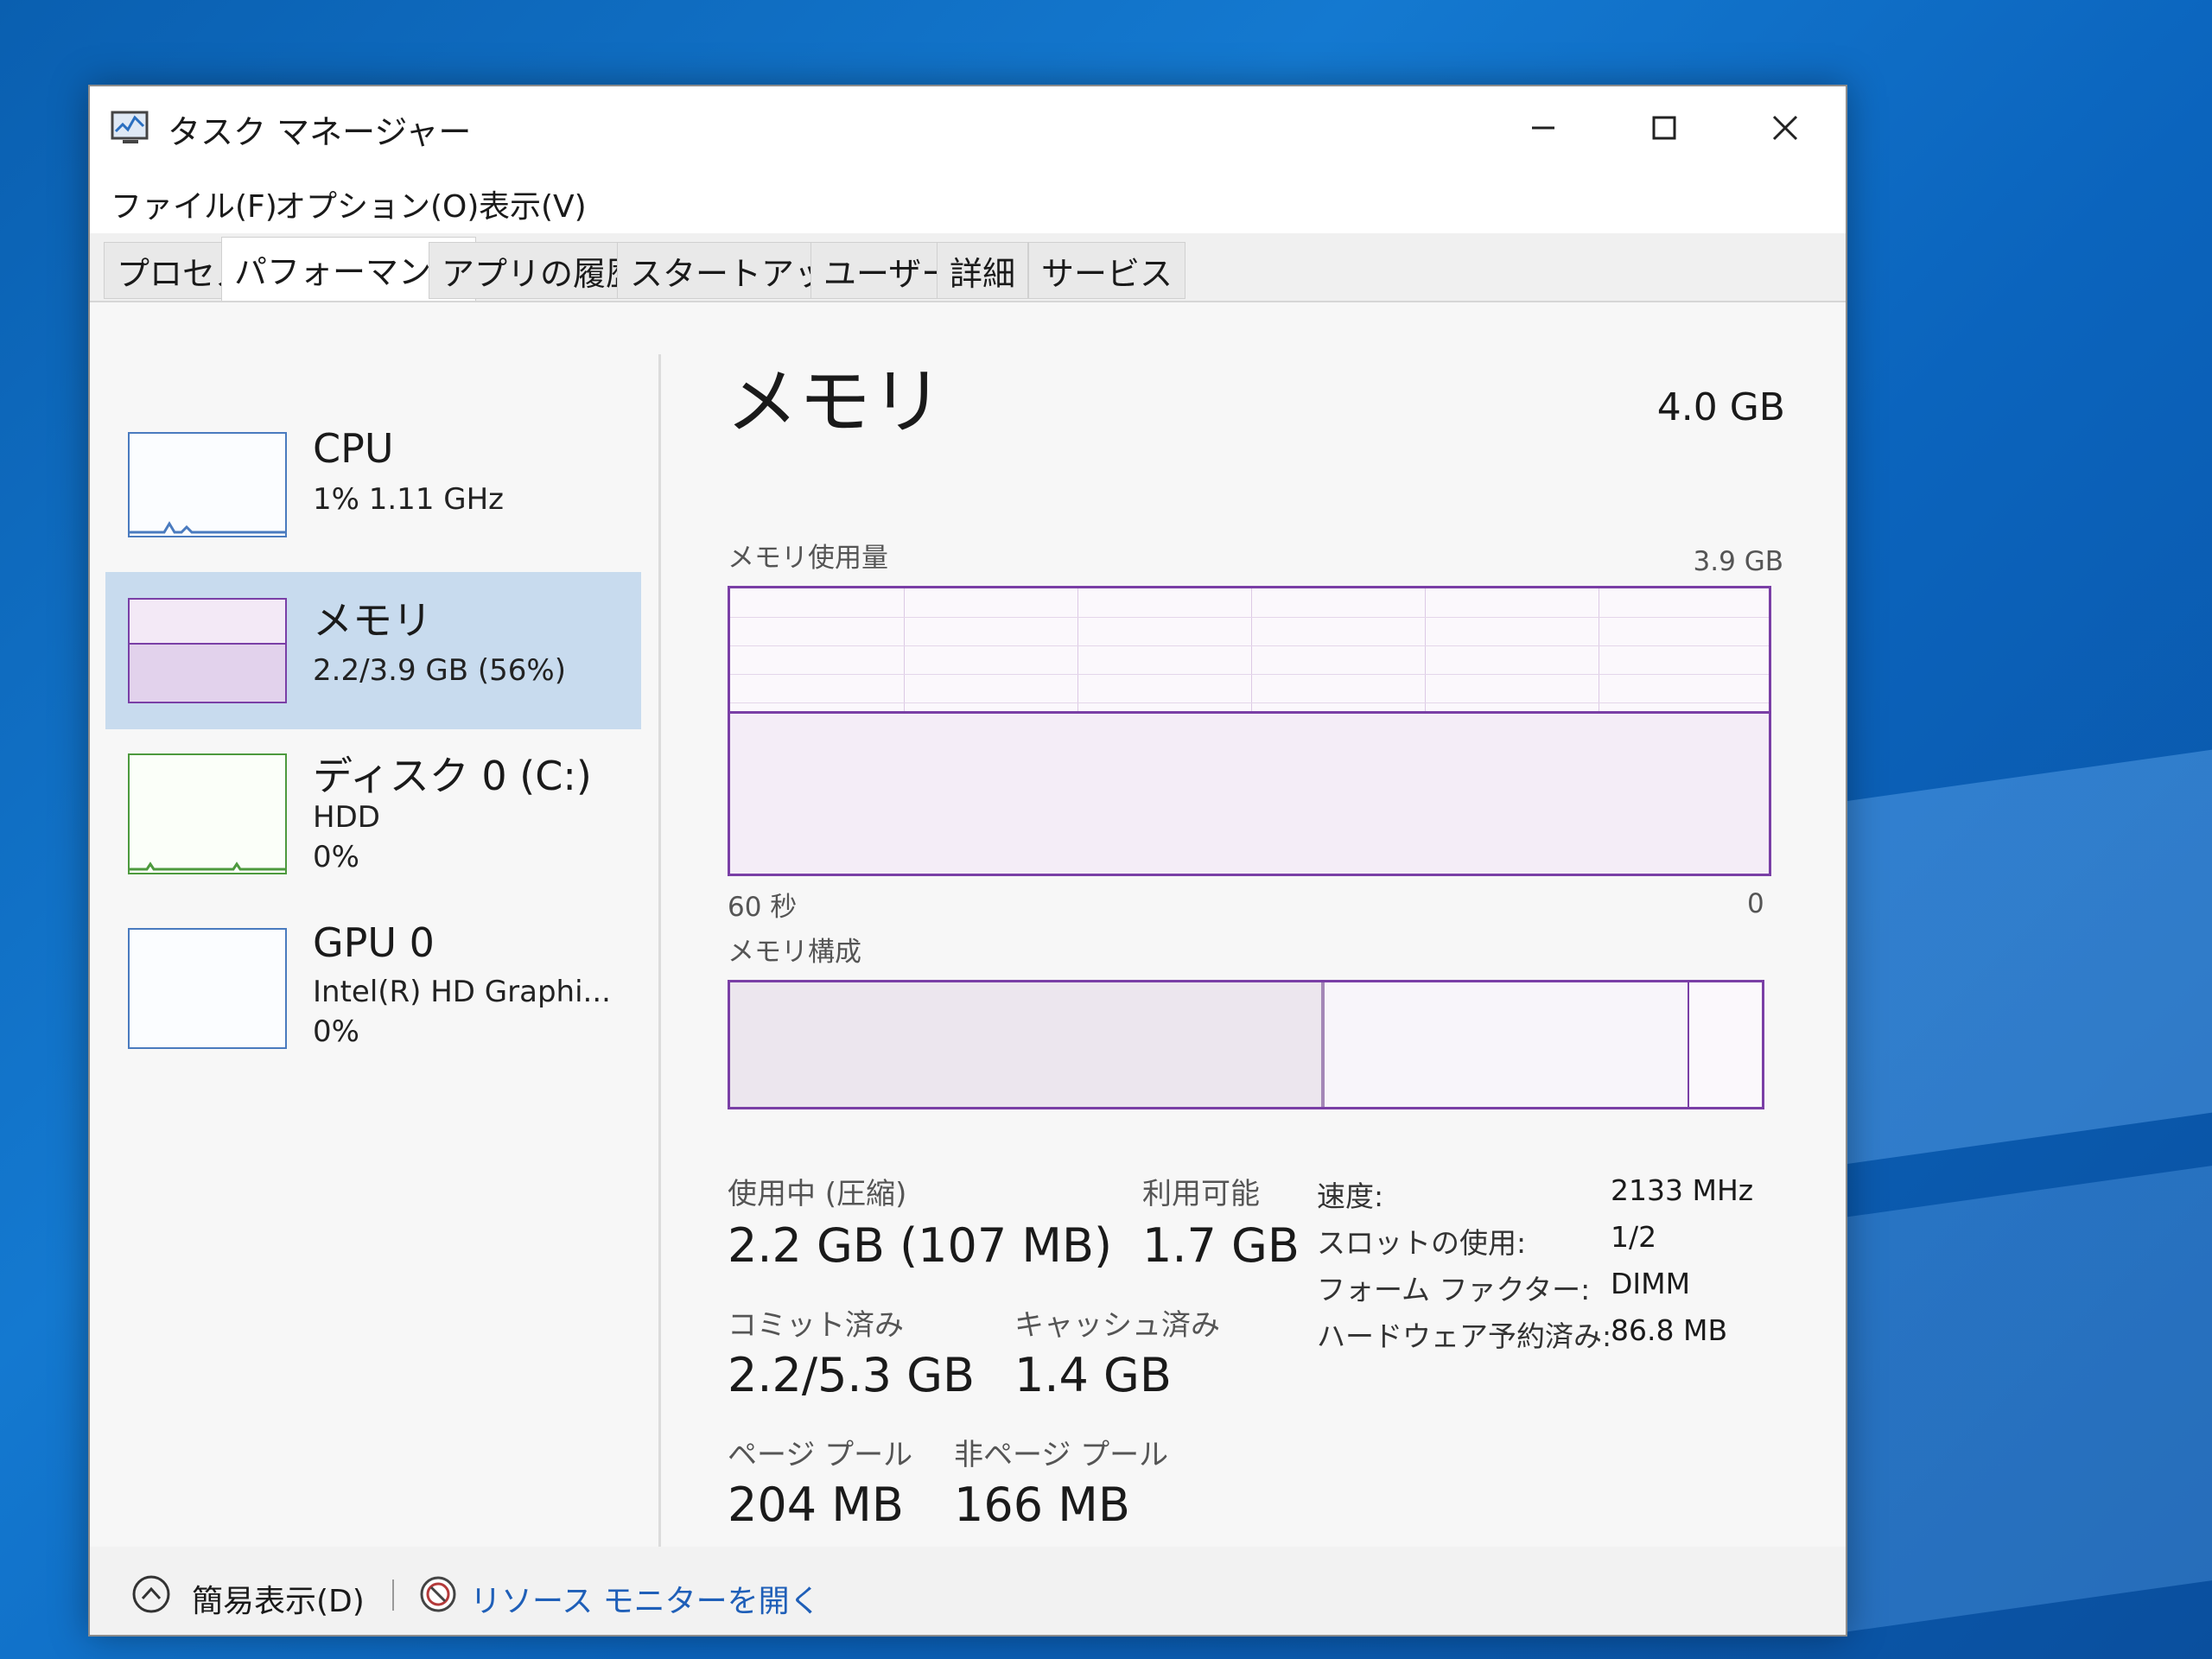  What do you see at coordinates (1422, 1243) in the screenshot?
I see `spec-slots-label: スロットの使用:` at bounding box center [1422, 1243].